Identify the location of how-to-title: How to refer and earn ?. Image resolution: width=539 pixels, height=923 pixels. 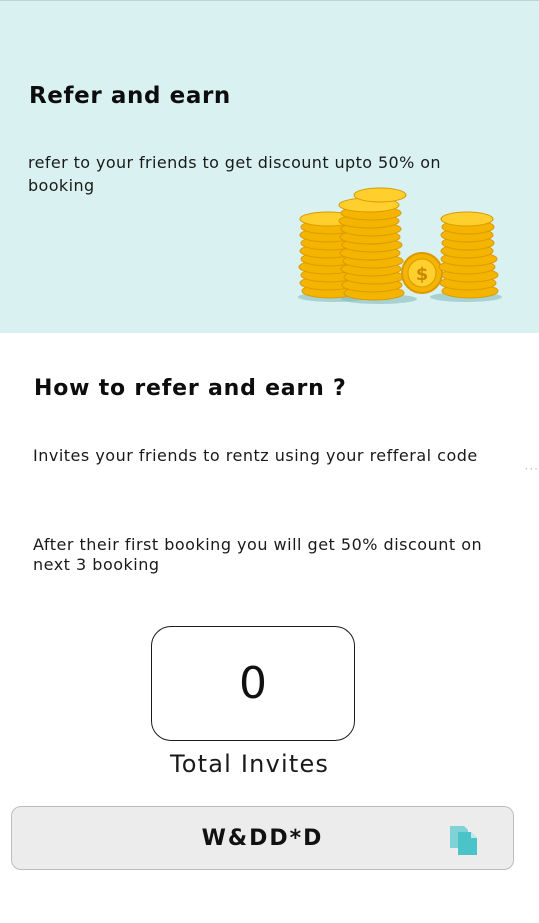
(190, 388).